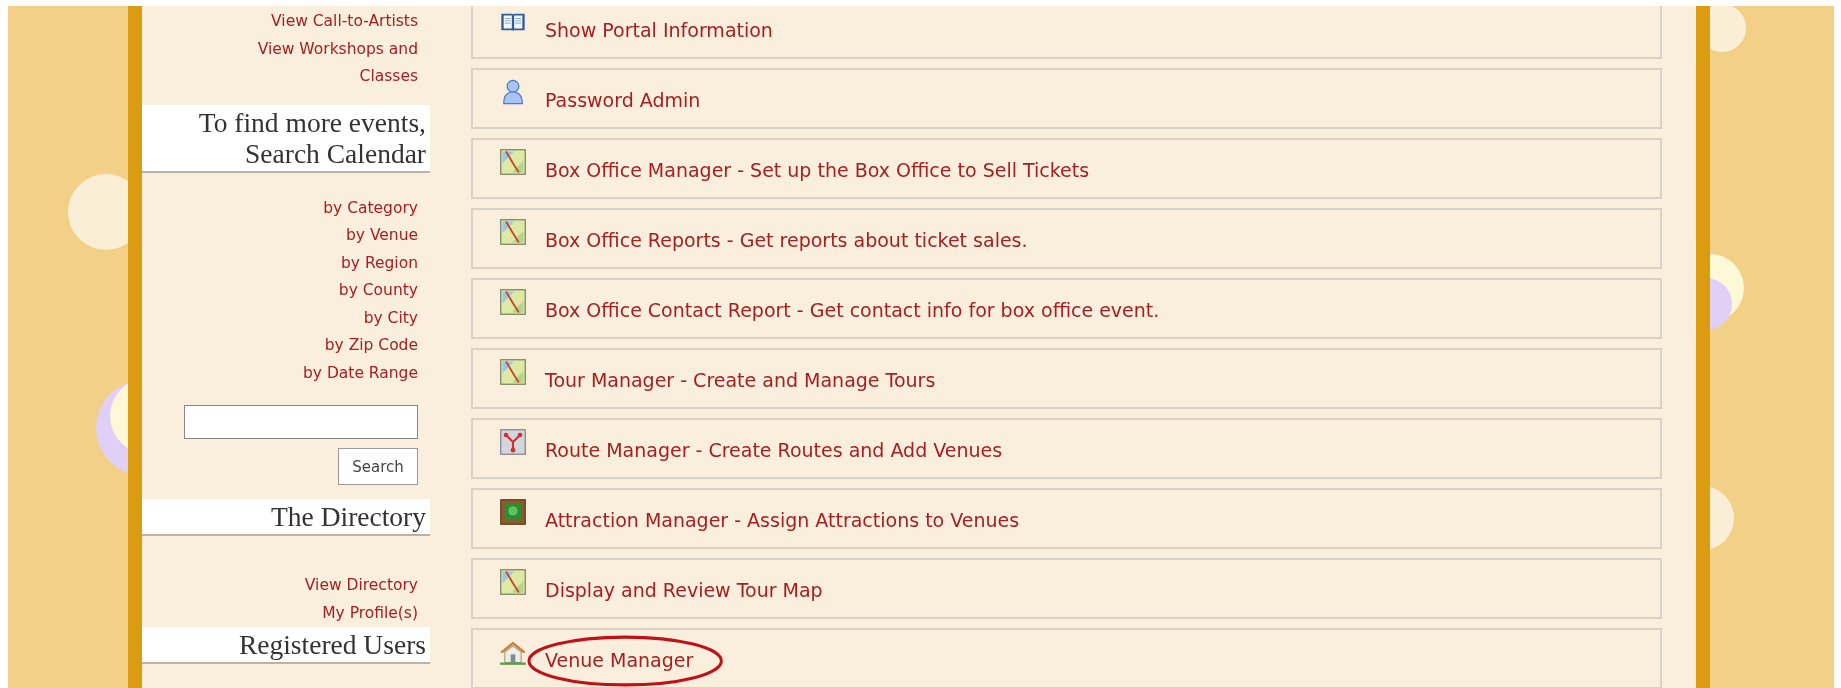 This screenshot has height=688, width=1841. Describe the element at coordinates (1066, 32) in the screenshot. I see `menu-item: Show Portal Information` at that location.